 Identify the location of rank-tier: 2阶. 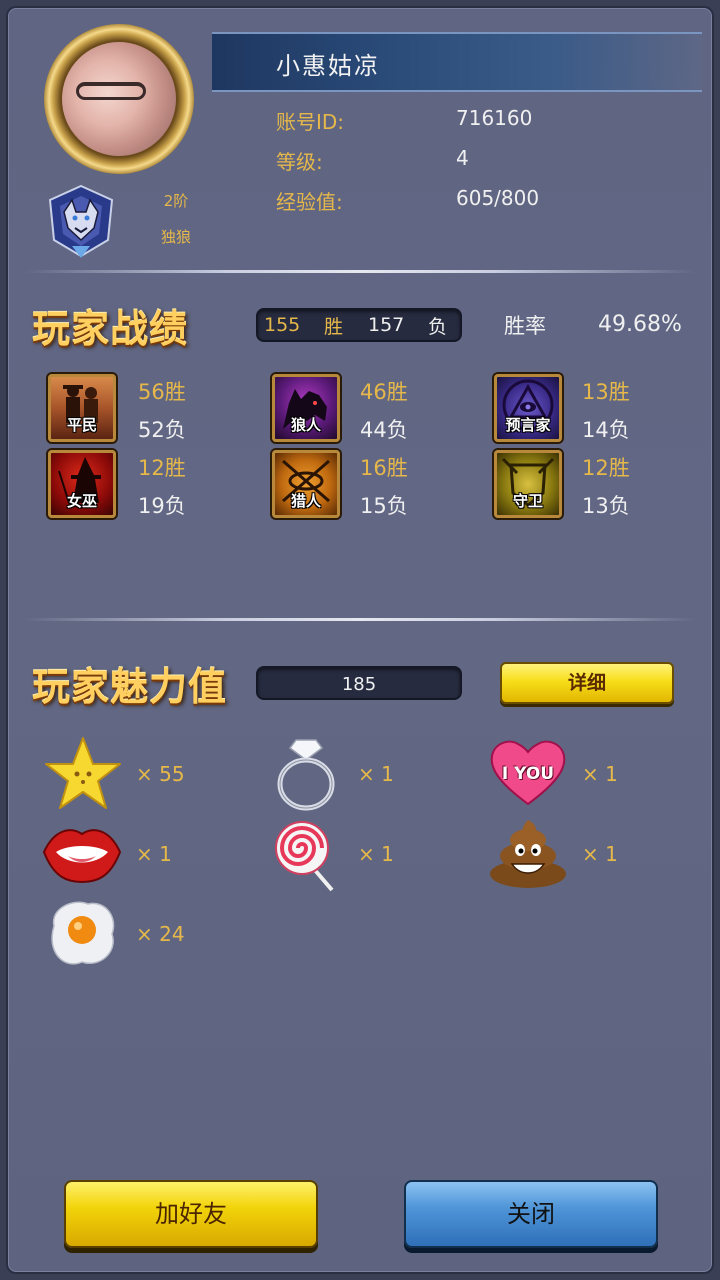
(176, 201).